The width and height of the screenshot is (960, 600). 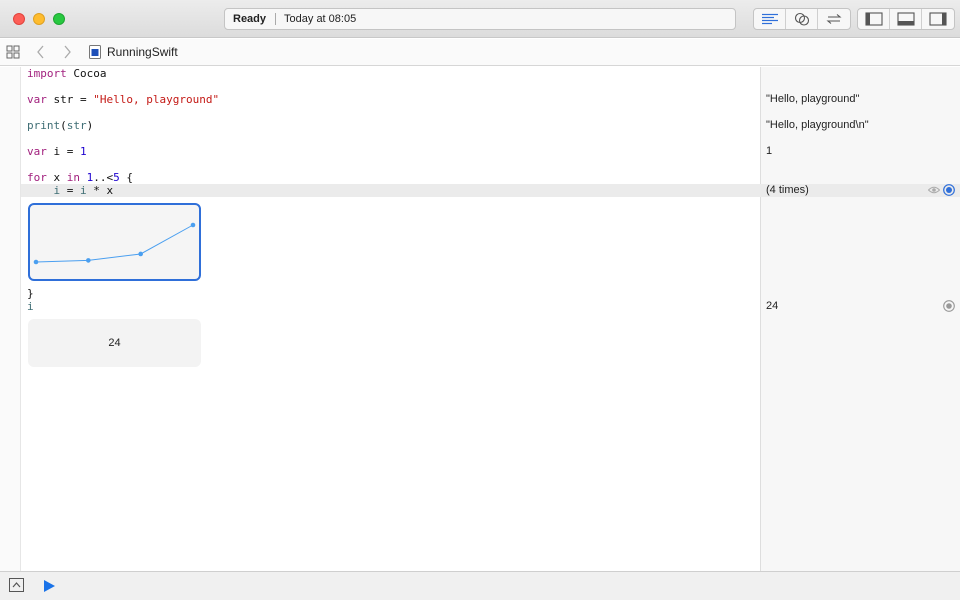 What do you see at coordinates (949, 190) in the screenshot?
I see `show-result-selected-icon` at bounding box center [949, 190].